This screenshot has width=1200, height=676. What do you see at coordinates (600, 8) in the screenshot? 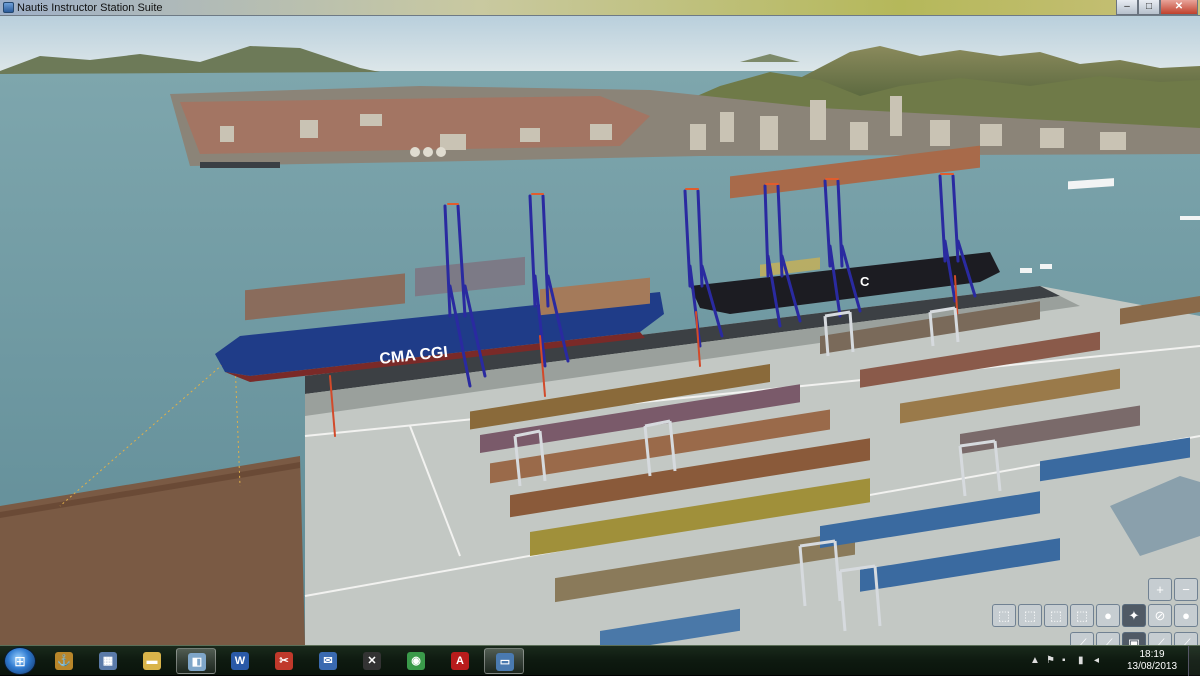
I see `window-titlebar: Nautis Instructor Station Suite – □ ✕` at bounding box center [600, 8].